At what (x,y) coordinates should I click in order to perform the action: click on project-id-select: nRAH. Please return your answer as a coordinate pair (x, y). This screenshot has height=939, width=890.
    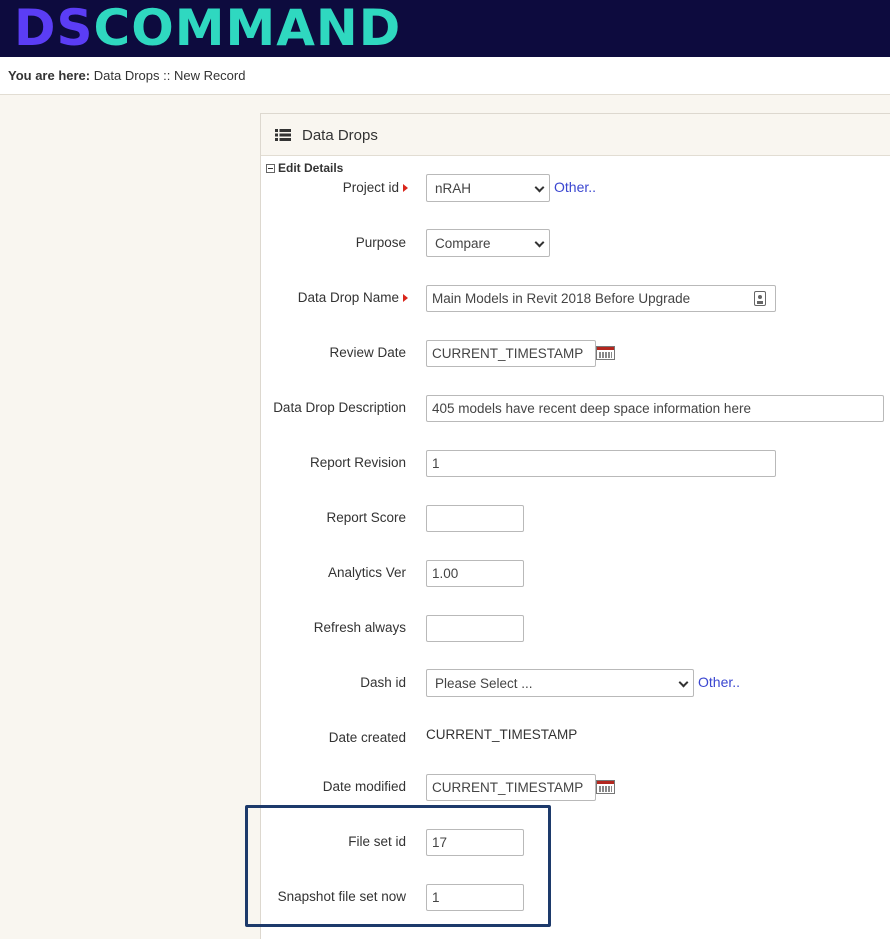
    Looking at the image, I should click on (488, 188).